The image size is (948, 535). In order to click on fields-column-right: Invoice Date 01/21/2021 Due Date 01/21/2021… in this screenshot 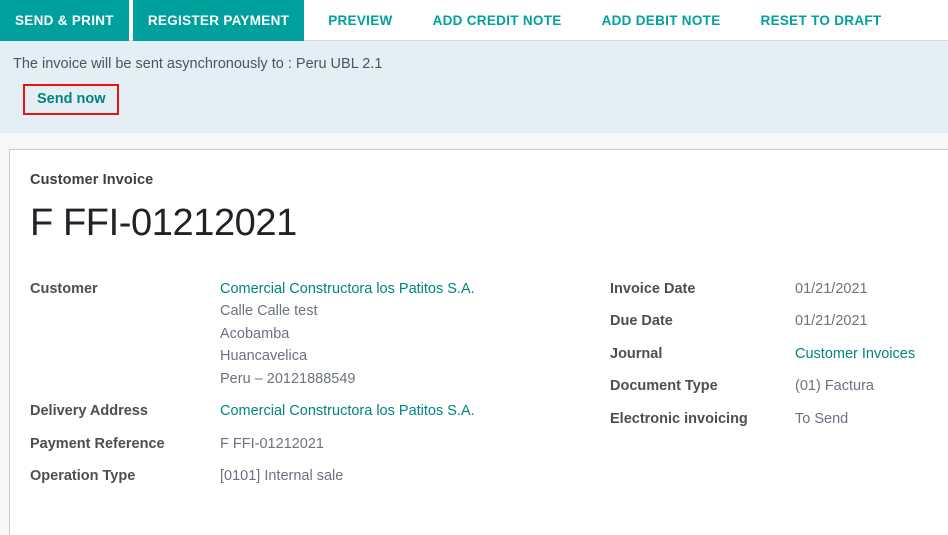, I will do `click(775, 359)`.